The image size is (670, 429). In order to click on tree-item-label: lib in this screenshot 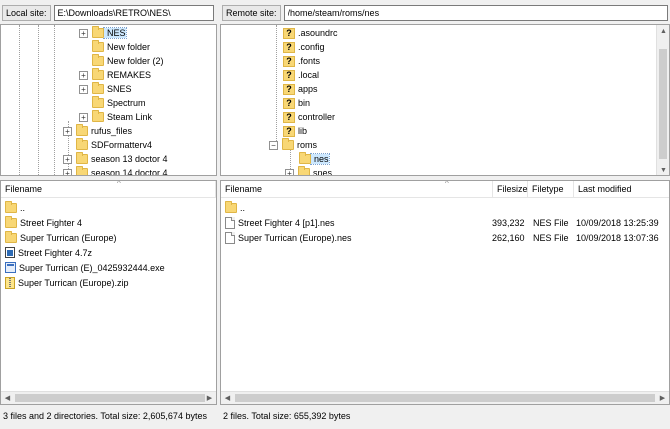, I will do `click(303, 131)`.